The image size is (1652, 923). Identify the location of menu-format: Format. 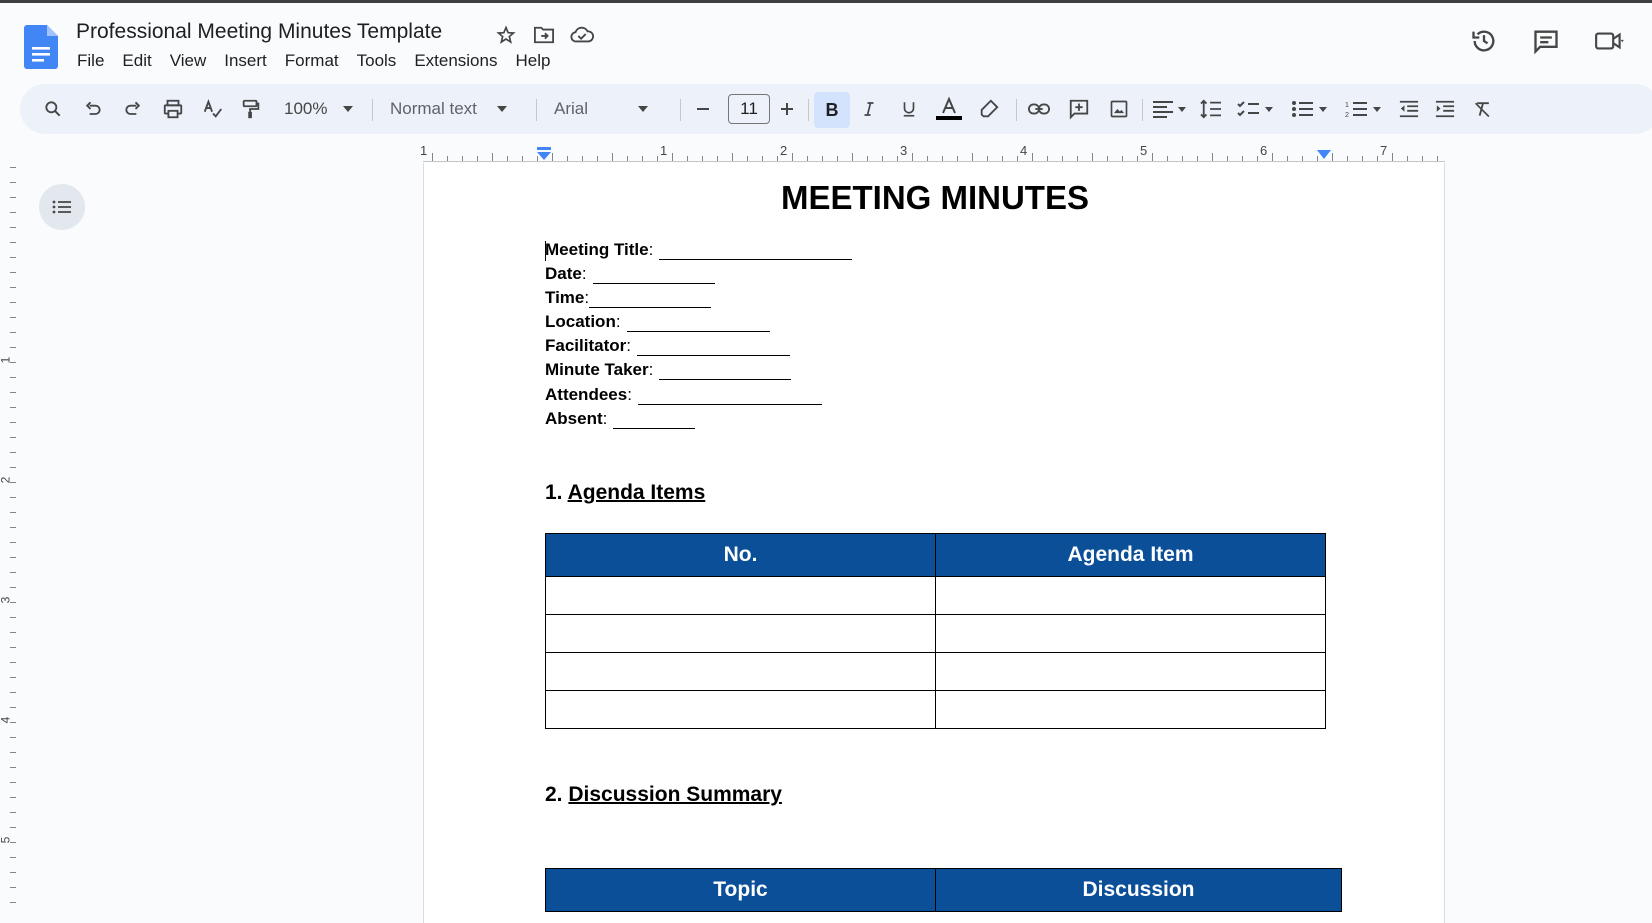
(312, 61).